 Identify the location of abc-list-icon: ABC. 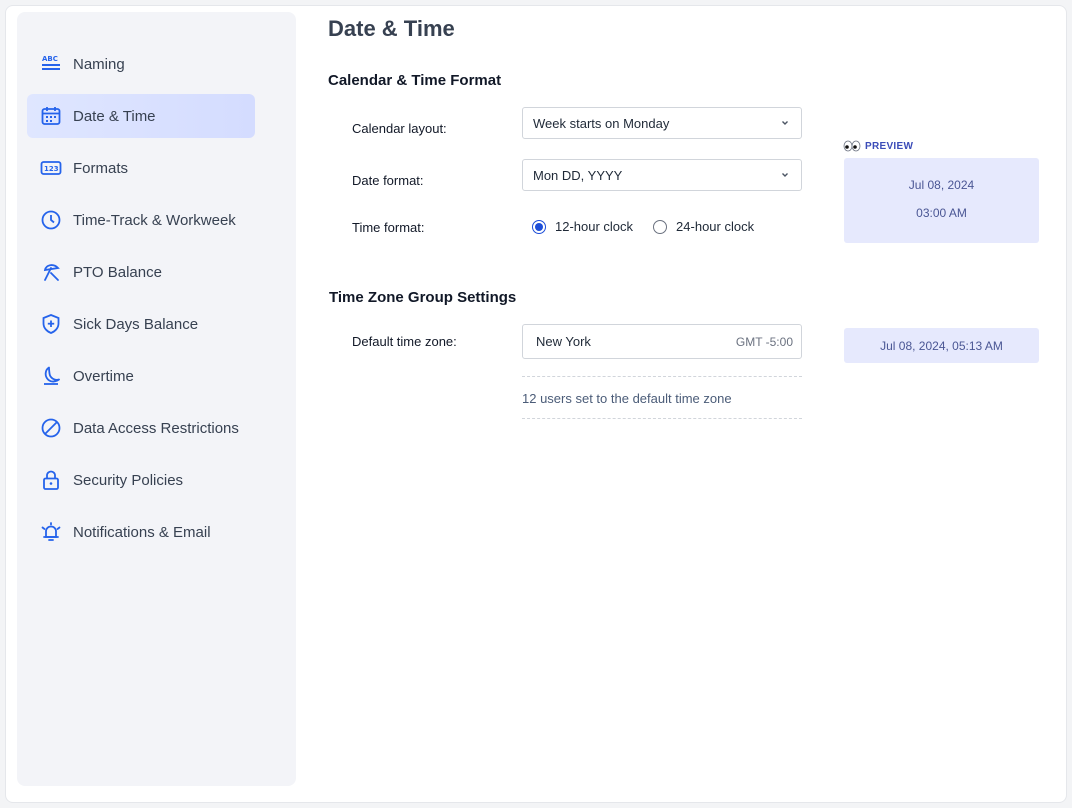
(51, 64).